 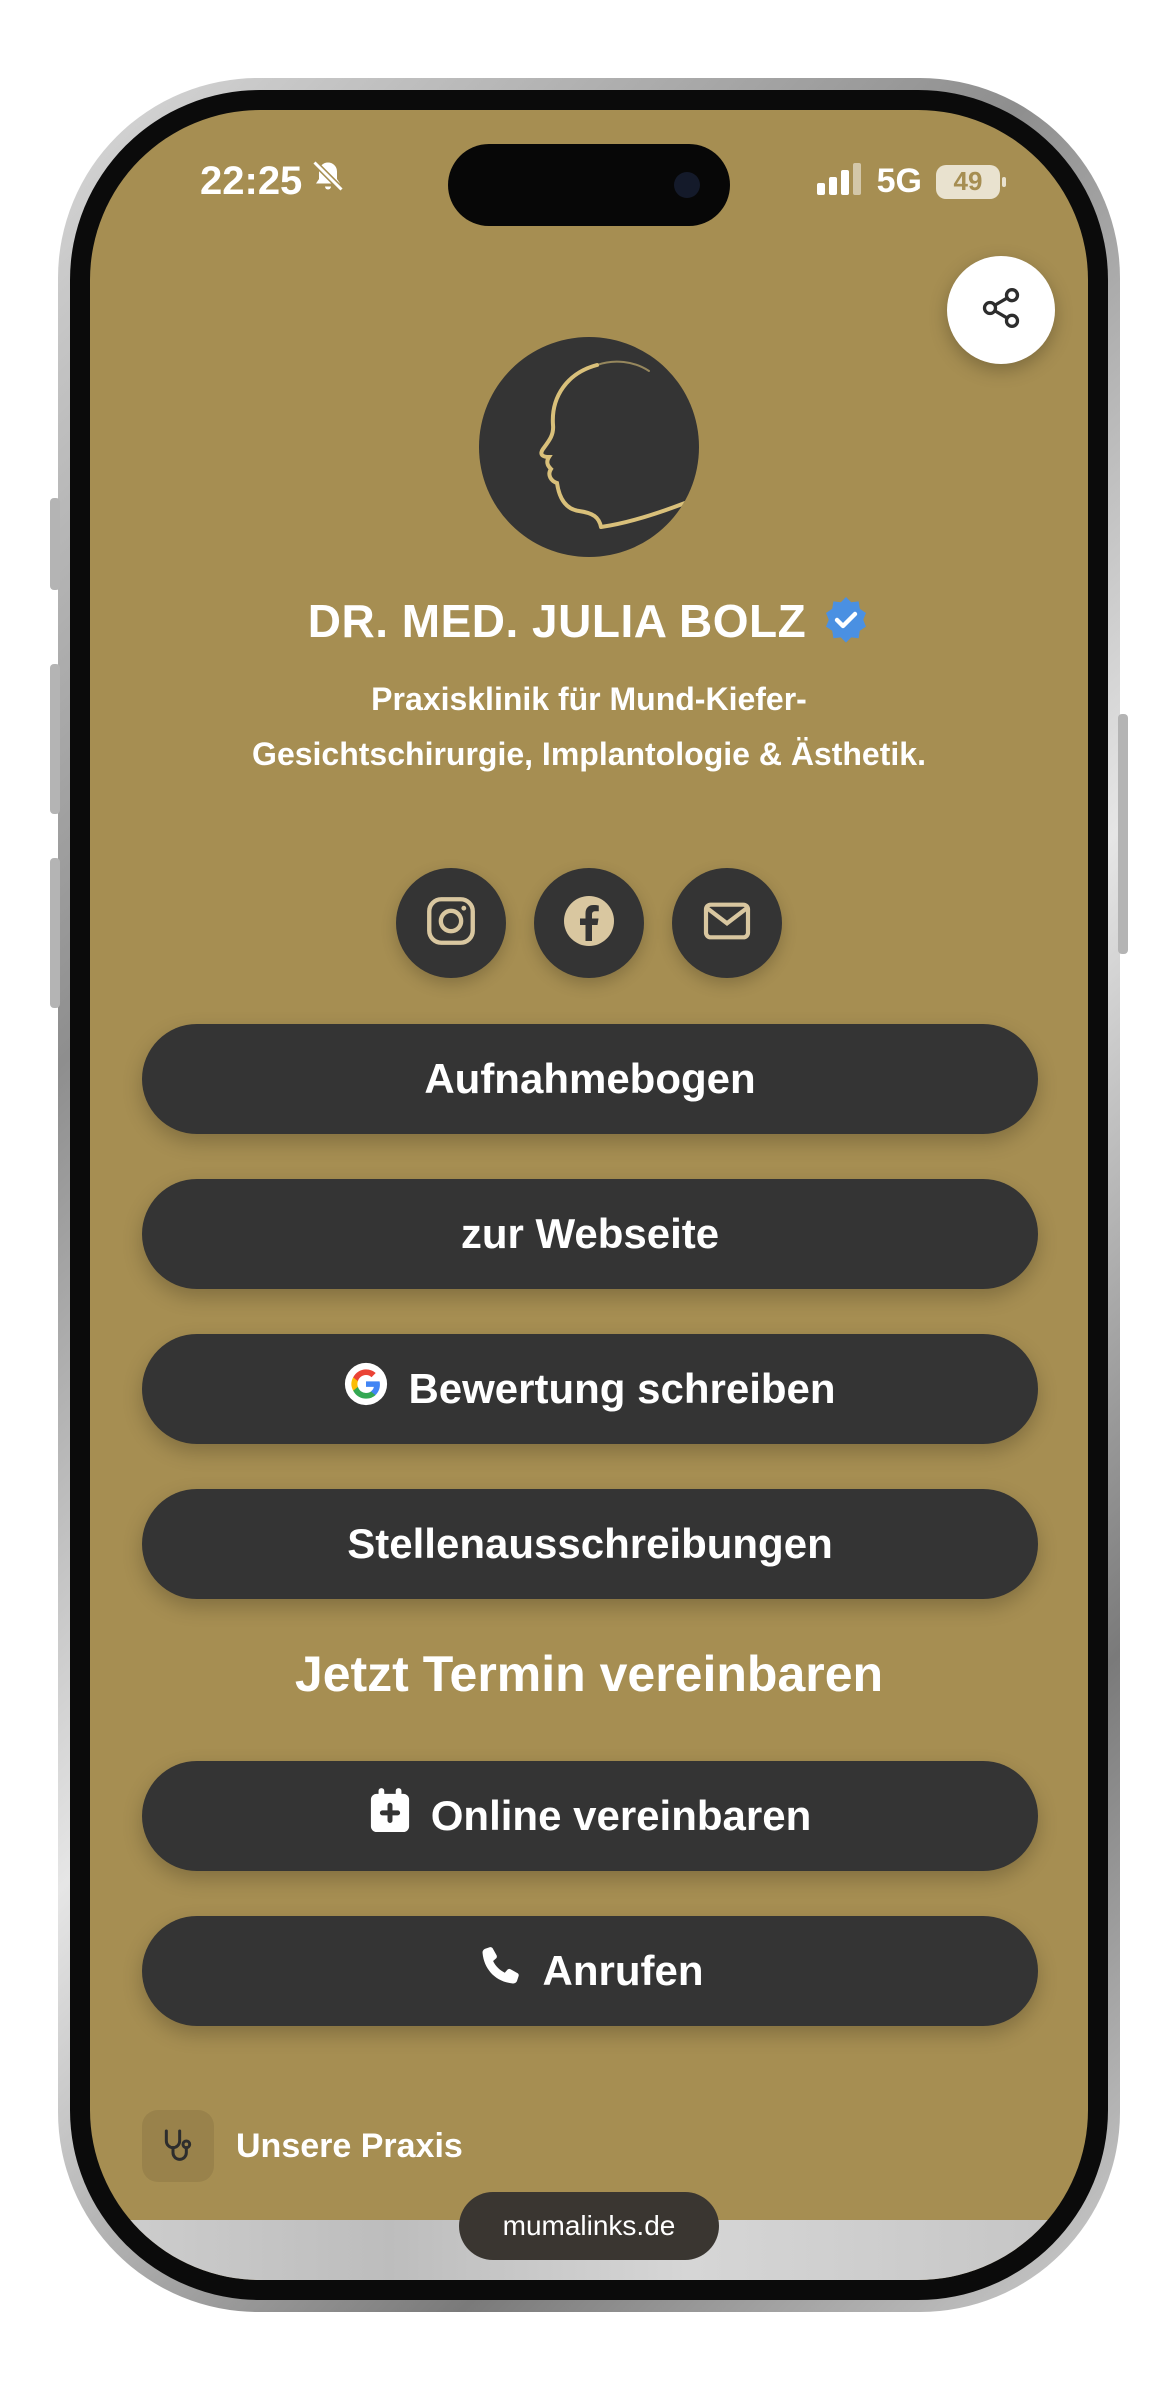 I want to click on url-label: mumalinks.de, so click(x=589, y=2225).